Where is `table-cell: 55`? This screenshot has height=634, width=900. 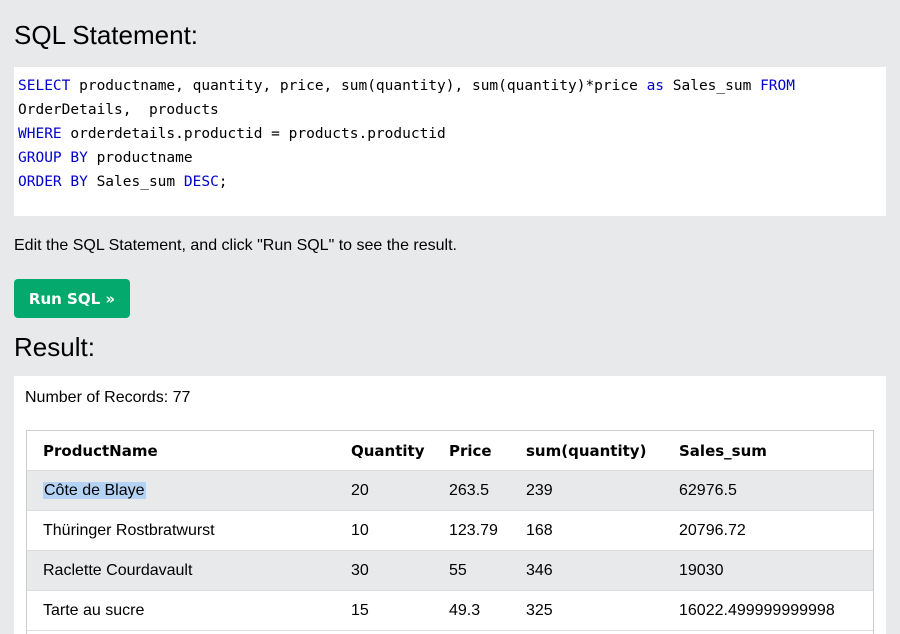
table-cell: 55 is located at coordinates (458, 571).